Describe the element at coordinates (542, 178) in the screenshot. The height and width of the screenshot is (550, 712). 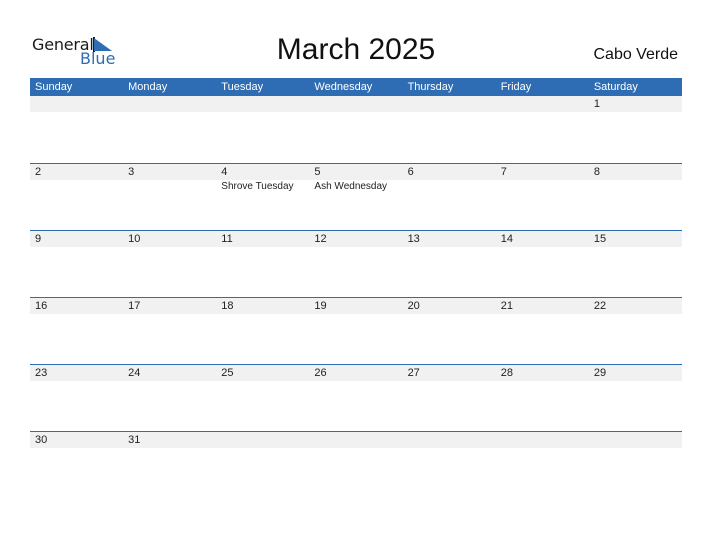
I see `day-cell: 7` at that location.